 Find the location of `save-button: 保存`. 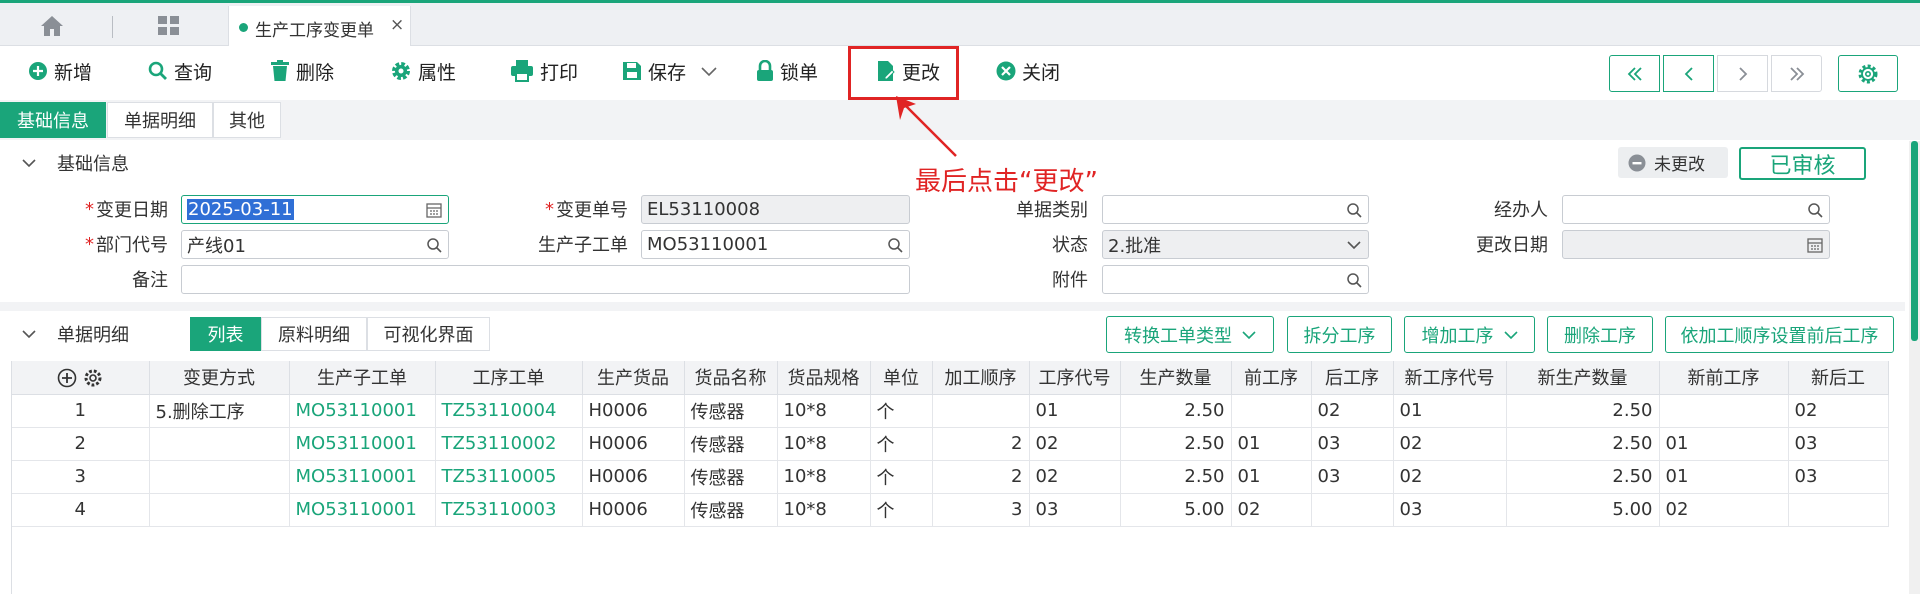

save-button: 保存 is located at coordinates (670, 71).